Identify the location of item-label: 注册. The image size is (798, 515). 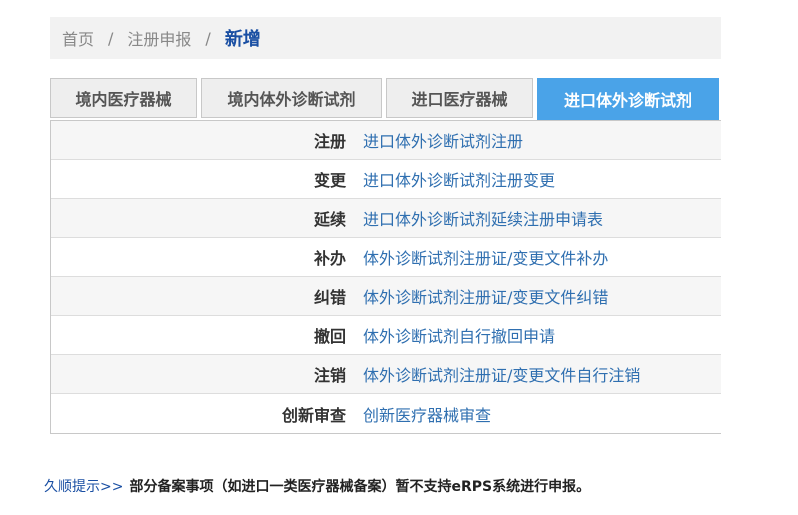
(329, 141).